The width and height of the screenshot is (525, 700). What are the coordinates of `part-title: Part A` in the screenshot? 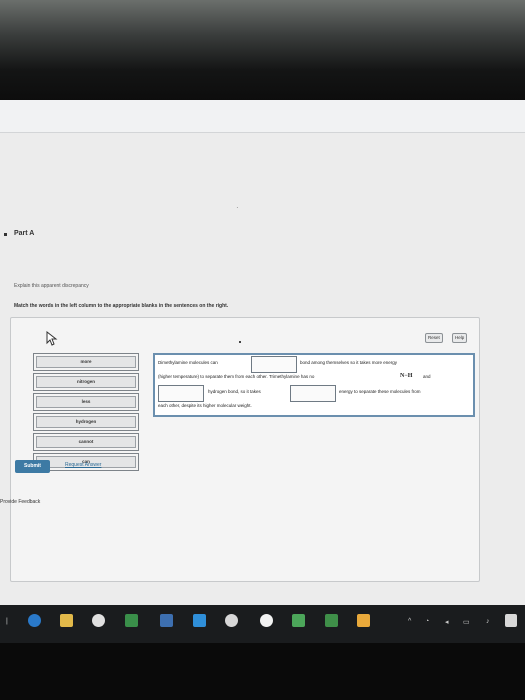 It's located at (24, 233).